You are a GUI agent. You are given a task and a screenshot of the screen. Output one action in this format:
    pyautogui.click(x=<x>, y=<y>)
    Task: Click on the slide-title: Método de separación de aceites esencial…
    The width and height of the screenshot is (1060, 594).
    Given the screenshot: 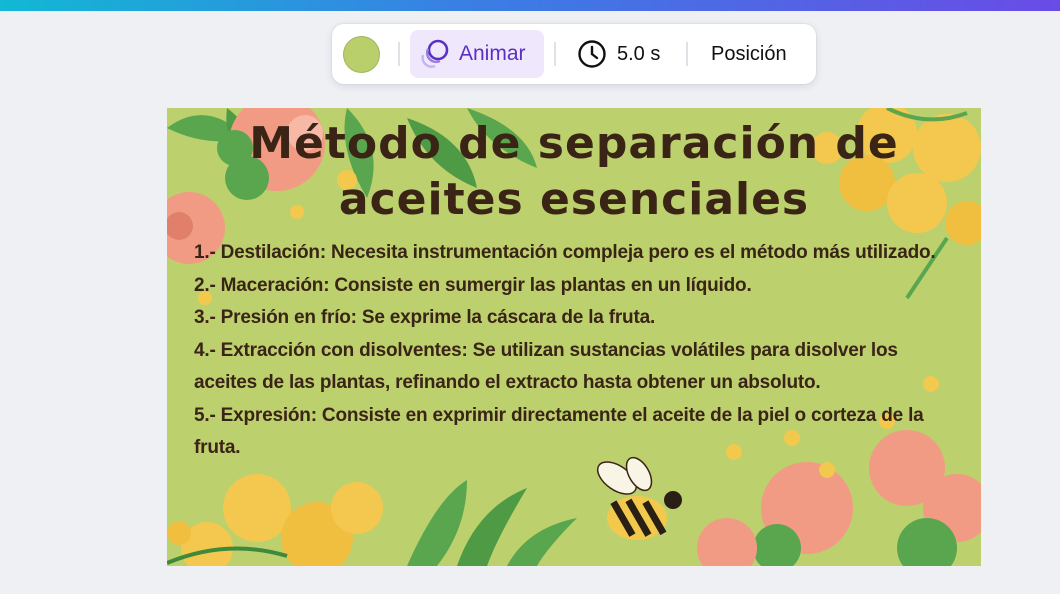 What is the action you would take?
    pyautogui.click(x=574, y=172)
    